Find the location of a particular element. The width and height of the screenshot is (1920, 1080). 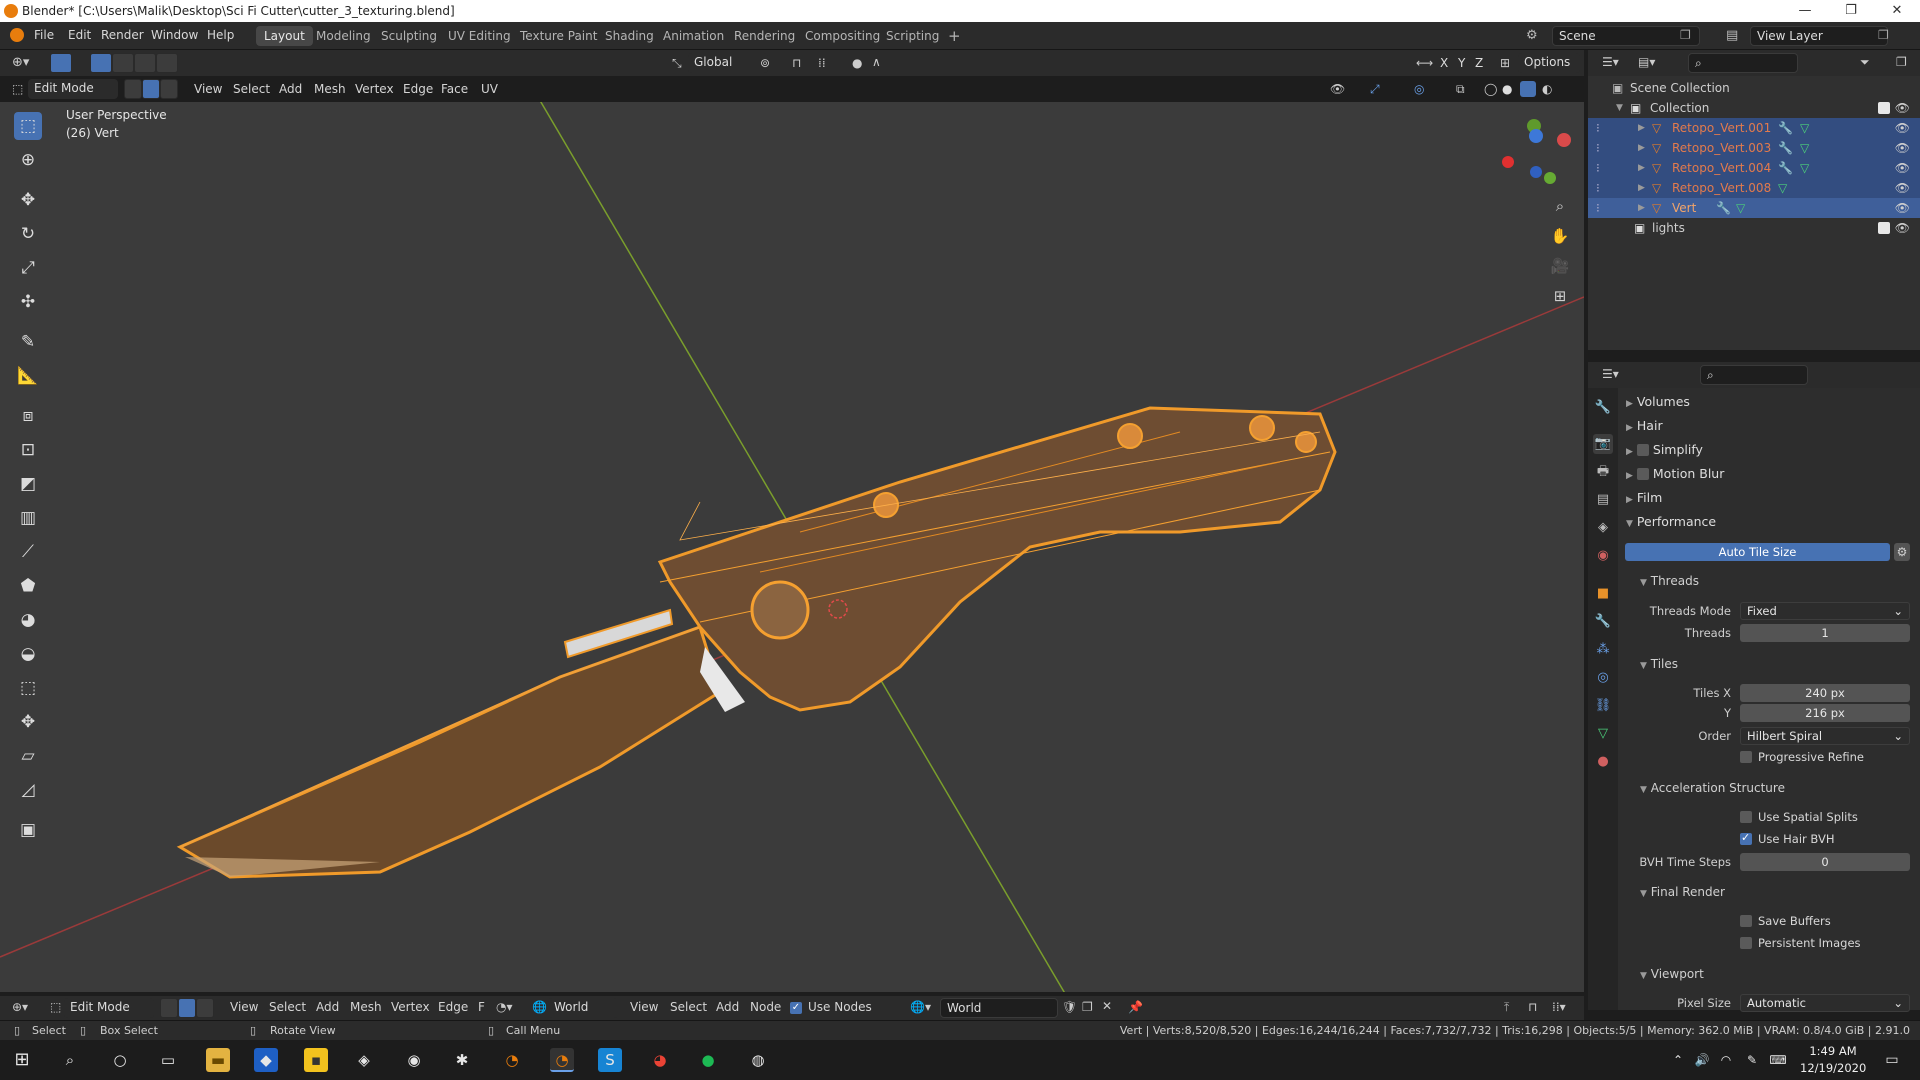

tiles-y-field: 216 px is located at coordinates (1825, 713).